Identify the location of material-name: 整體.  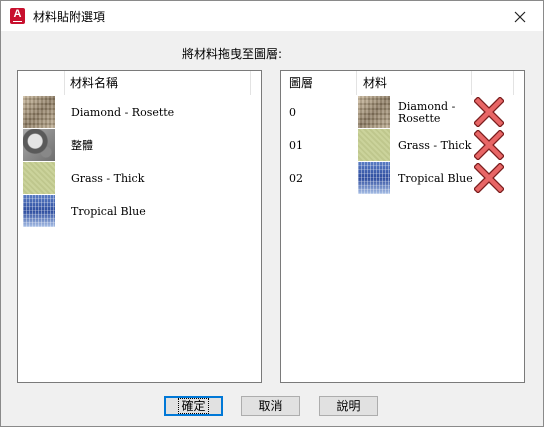
(82, 145).